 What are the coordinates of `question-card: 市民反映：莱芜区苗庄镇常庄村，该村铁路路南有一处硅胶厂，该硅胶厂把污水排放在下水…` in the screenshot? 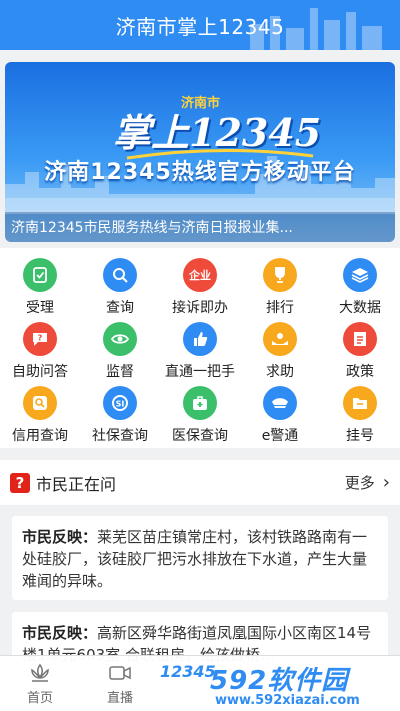 It's located at (200, 558).